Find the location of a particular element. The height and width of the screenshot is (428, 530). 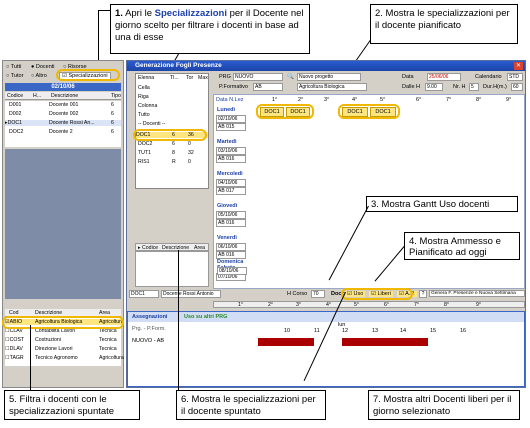

new-project-field: Nuovo progetto is located at coordinates (329, 77).